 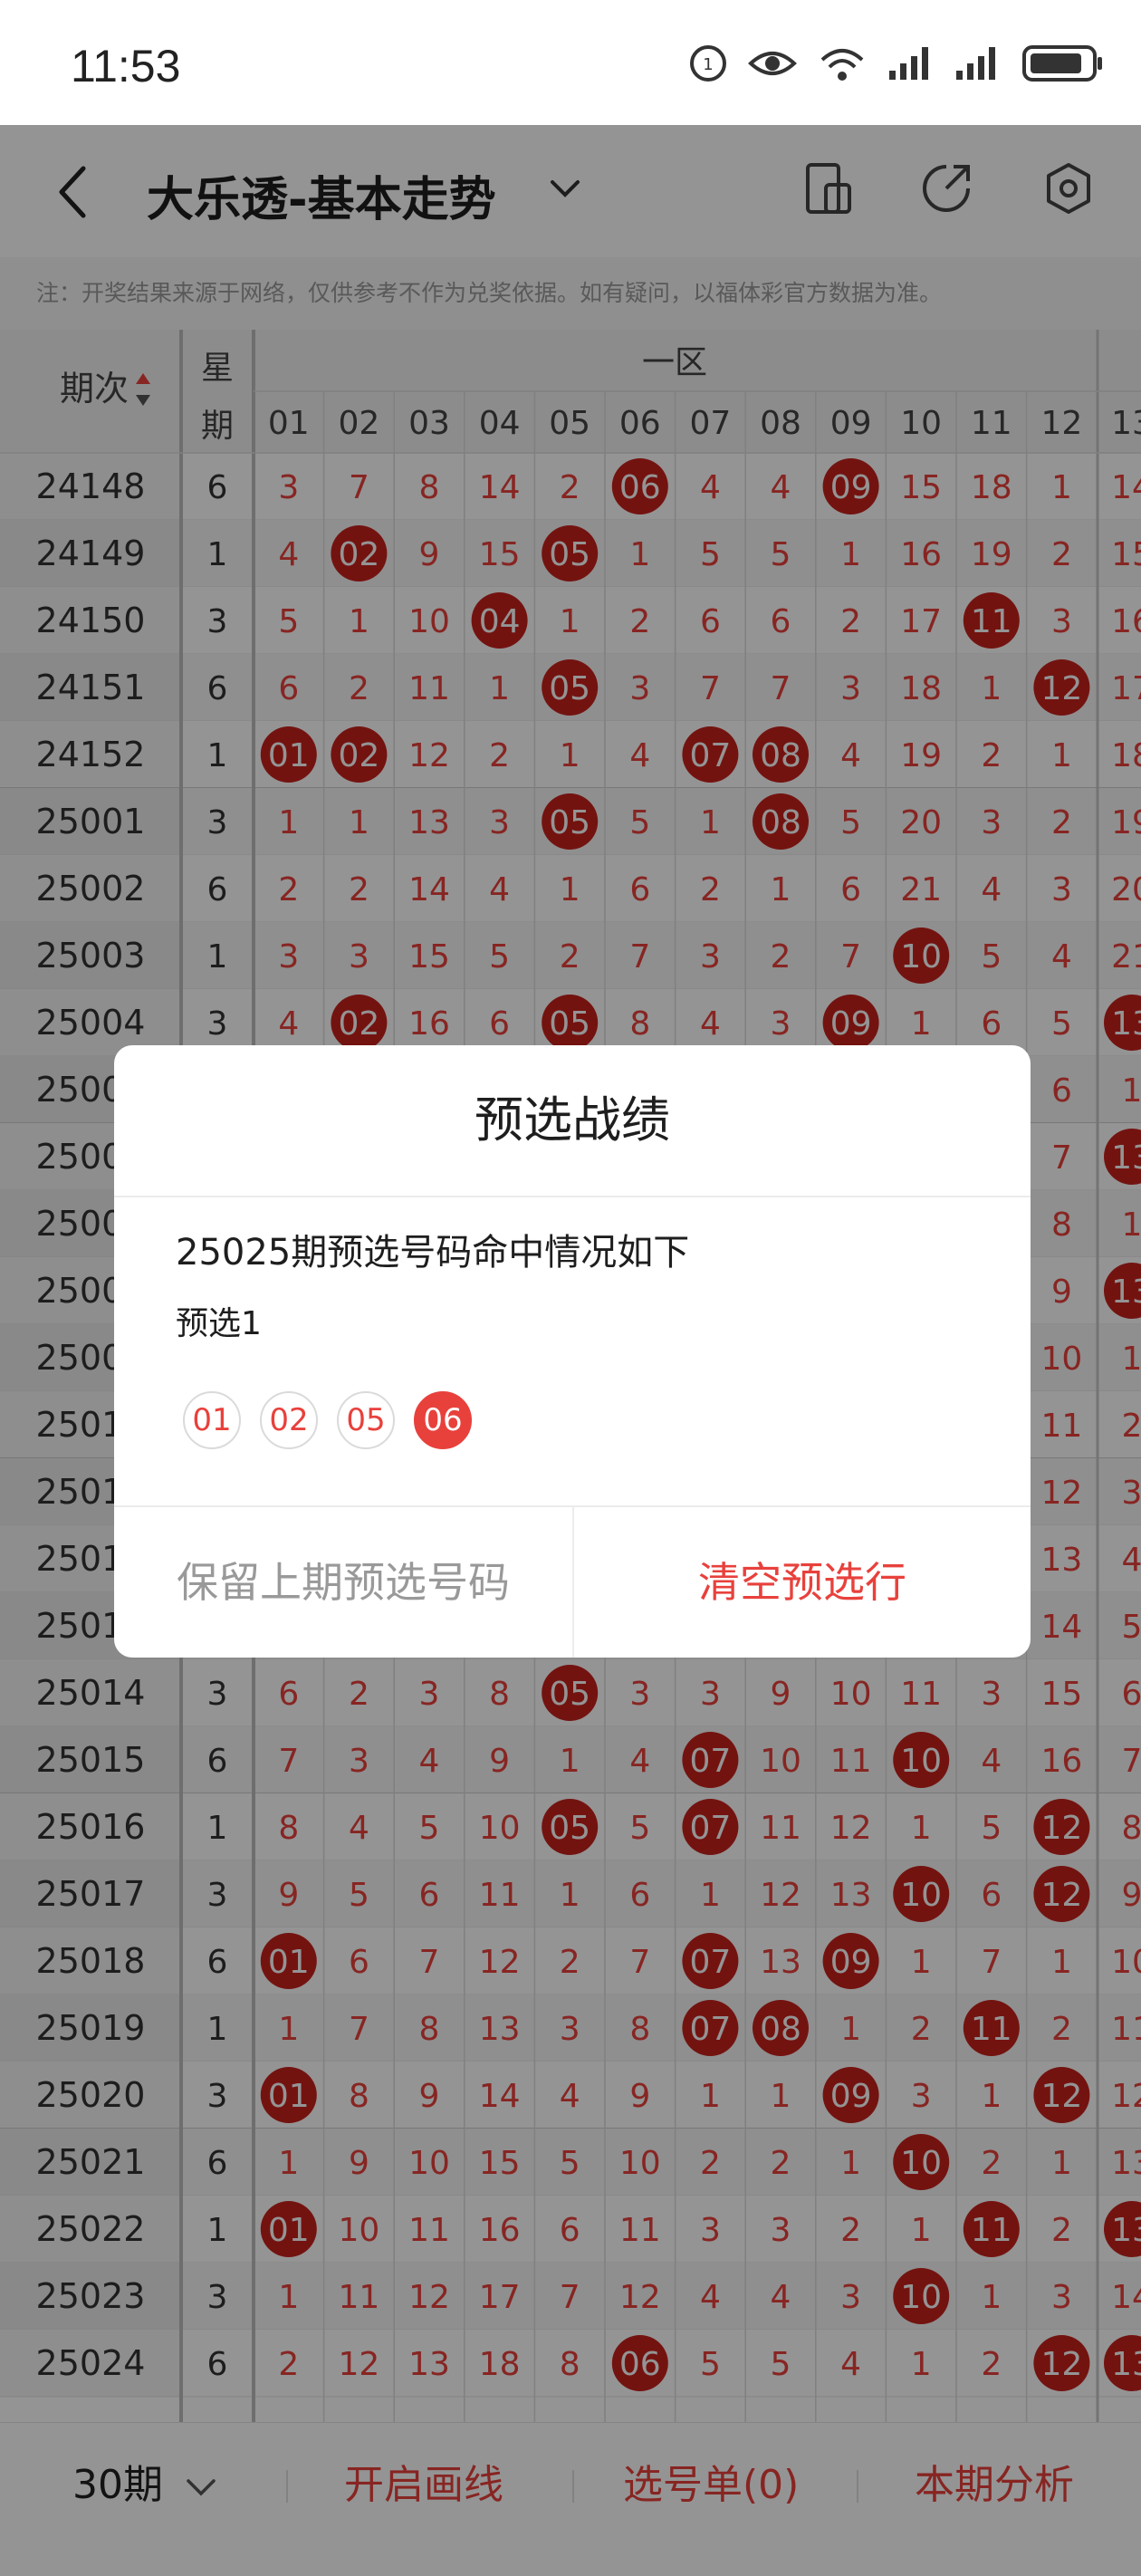 What do you see at coordinates (842, 65) in the screenshot?
I see `wifi-icon` at bounding box center [842, 65].